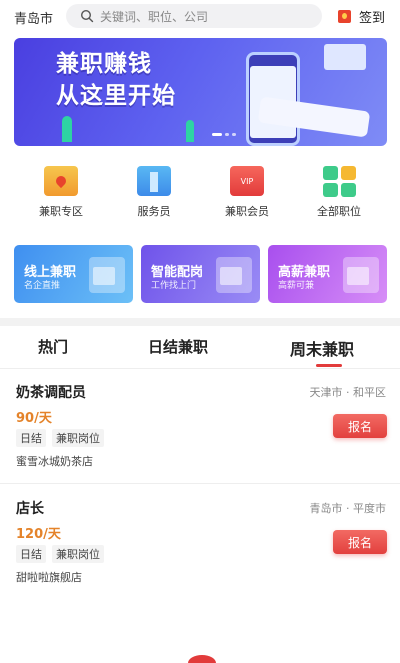 The image size is (400, 663). What do you see at coordinates (73, 274) in the screenshot?
I see `card-online-jobs: 线上兼职 名企直推` at bounding box center [73, 274].